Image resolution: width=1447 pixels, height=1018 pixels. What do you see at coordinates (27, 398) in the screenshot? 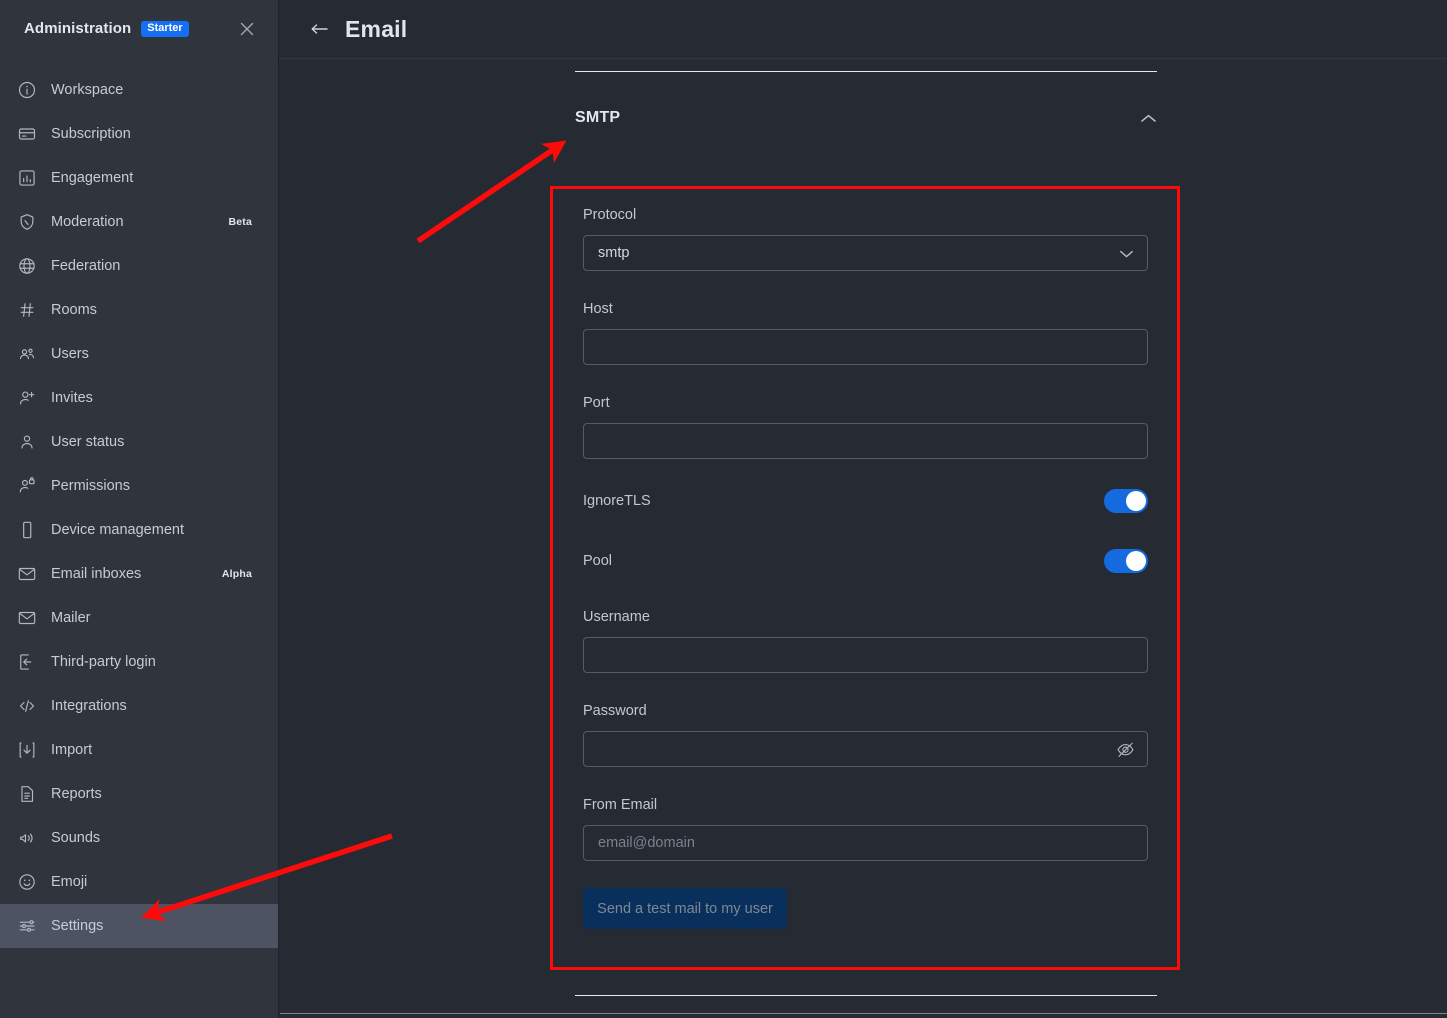
I see `user-plus-icon` at bounding box center [27, 398].